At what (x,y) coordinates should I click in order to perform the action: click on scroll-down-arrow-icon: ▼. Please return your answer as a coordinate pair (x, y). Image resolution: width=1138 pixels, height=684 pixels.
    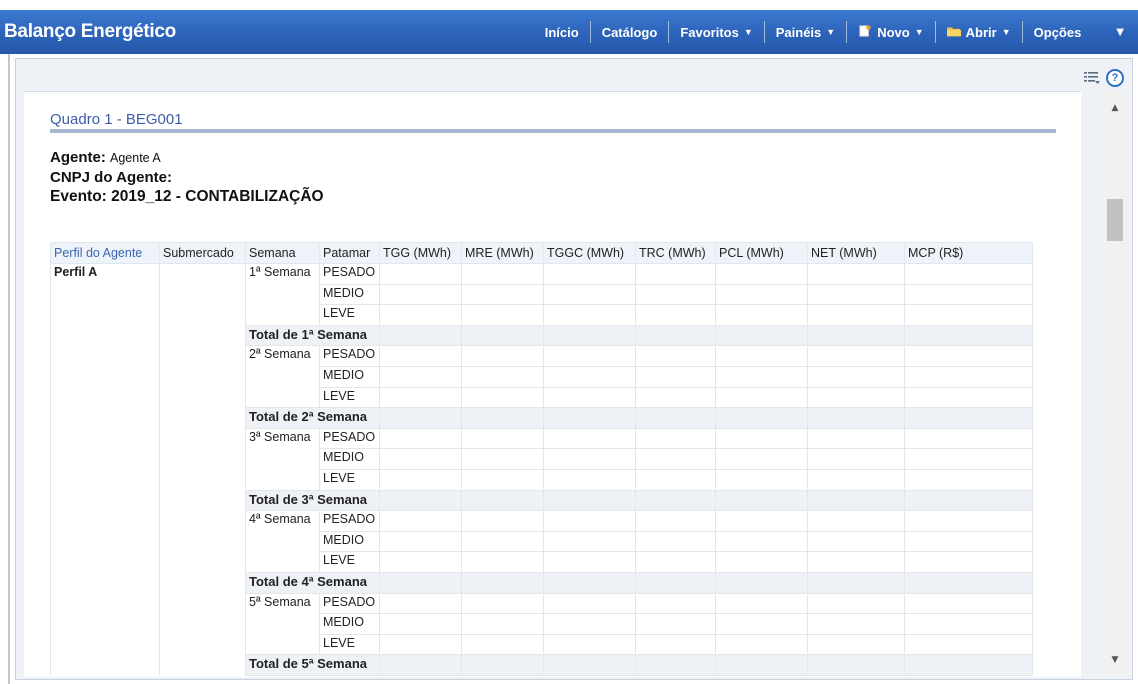
    Looking at the image, I should click on (1115, 660).